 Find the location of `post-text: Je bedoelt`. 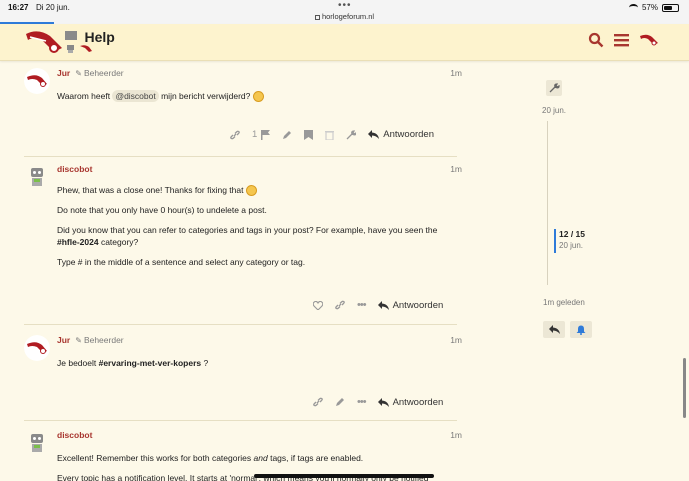

post-text: Je bedoelt is located at coordinates (78, 363).